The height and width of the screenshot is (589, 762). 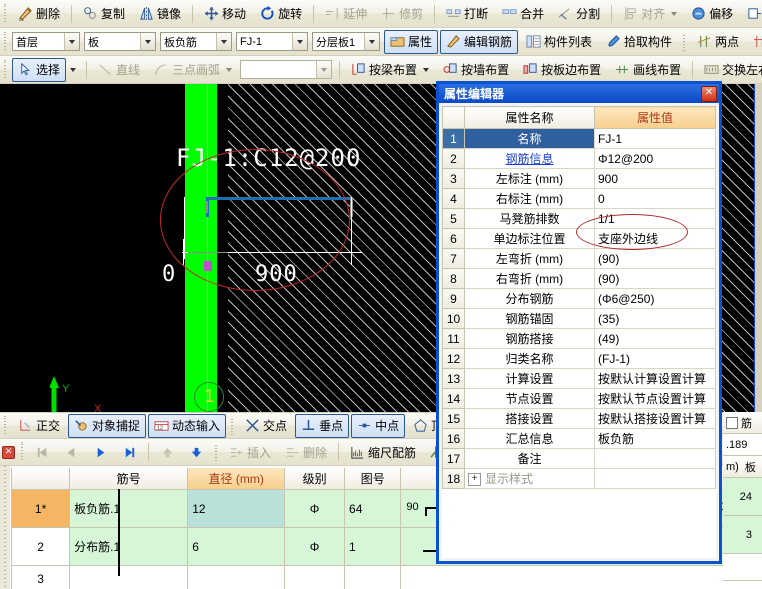 What do you see at coordinates (655, 117) in the screenshot?
I see `col-property-value: 属性值` at bounding box center [655, 117].